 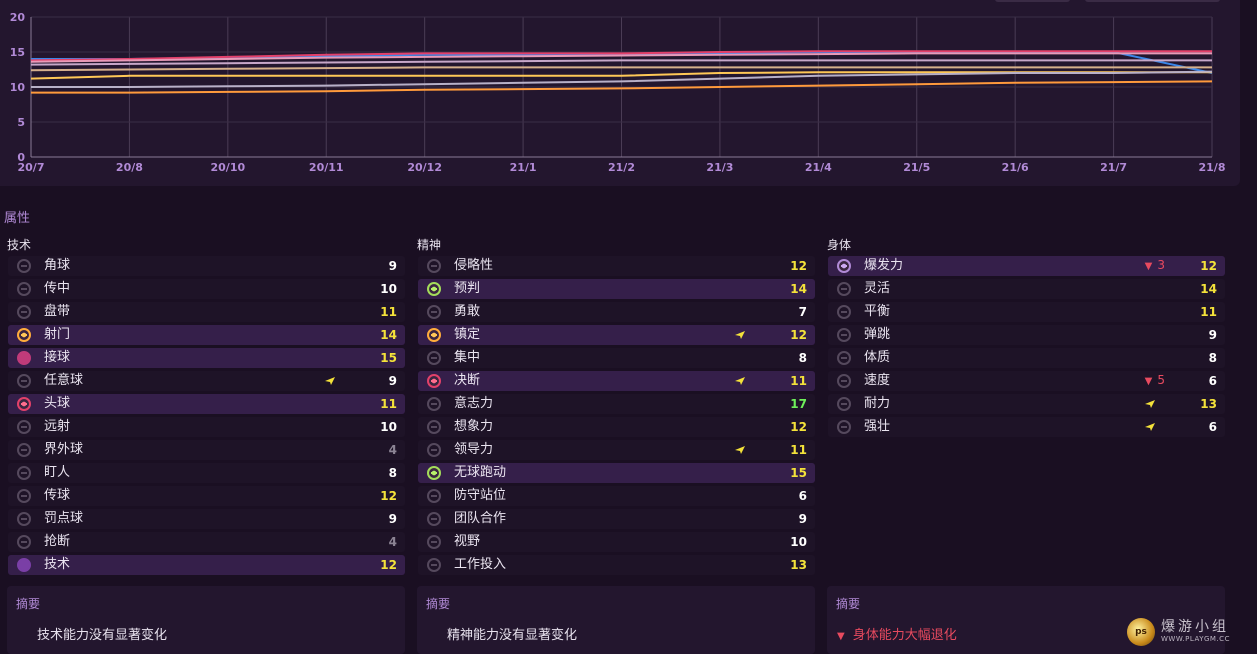 I want to click on attribute-row: 勇敢 7, so click(x=616, y=312).